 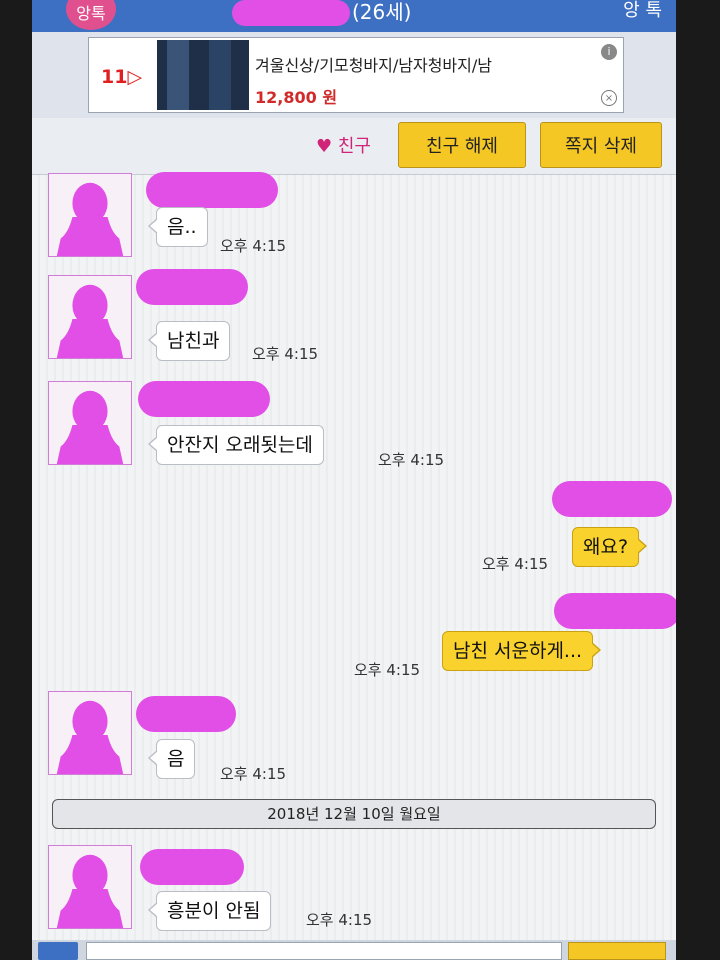 I want to click on app-logo-text: 앙톡, so click(x=91, y=13).